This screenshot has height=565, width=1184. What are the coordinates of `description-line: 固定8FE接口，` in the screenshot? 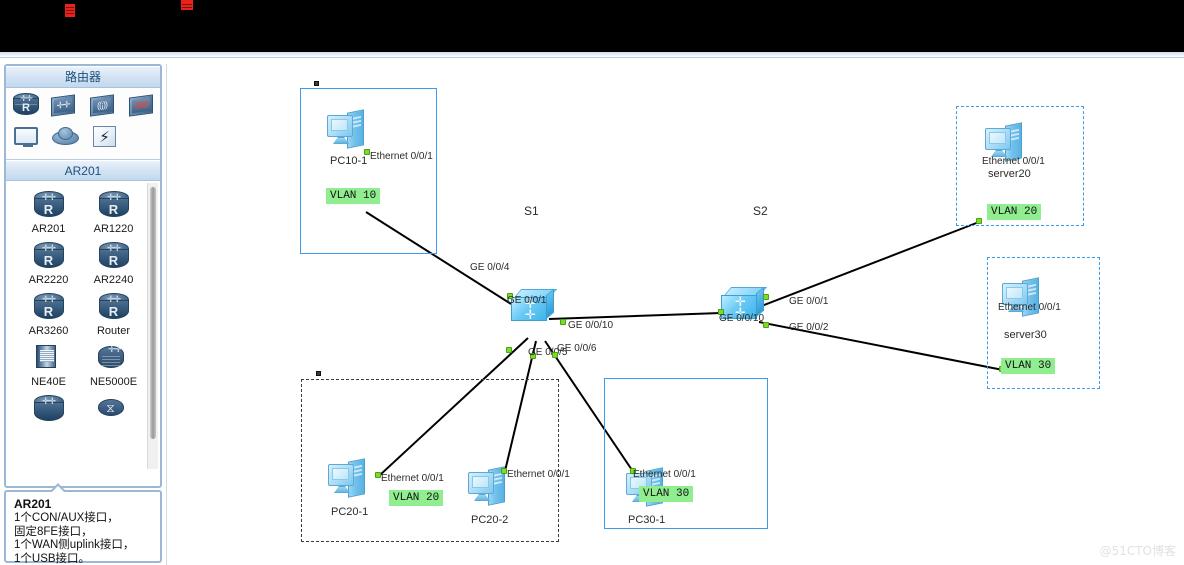 It's located at (53, 531).